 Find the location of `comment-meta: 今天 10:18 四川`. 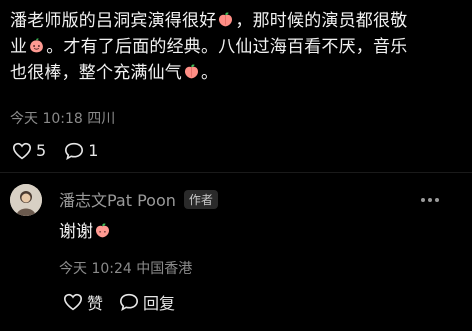

comment-meta: 今天 10:18 四川 is located at coordinates (63, 119).